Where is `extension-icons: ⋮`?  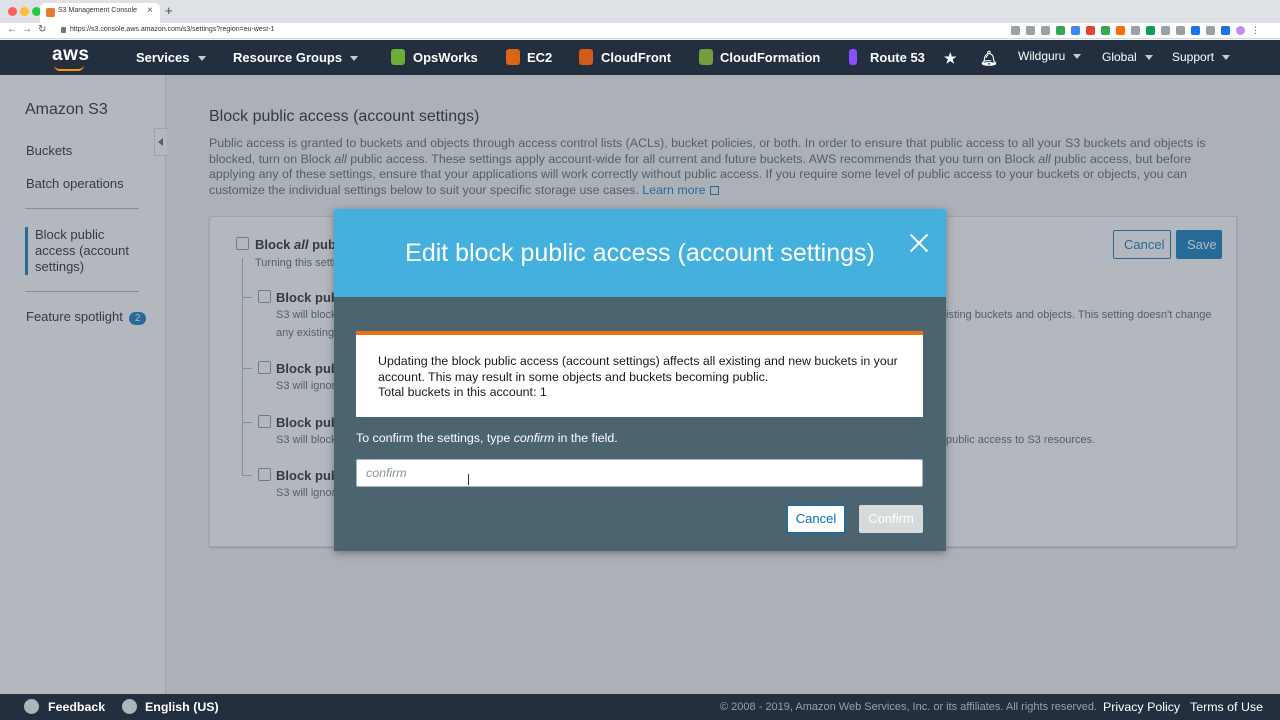
extension-icons: ⋮ is located at coordinates (1135, 30).